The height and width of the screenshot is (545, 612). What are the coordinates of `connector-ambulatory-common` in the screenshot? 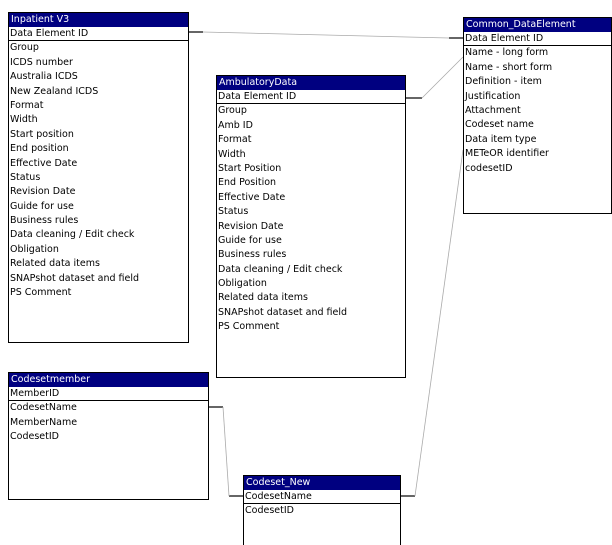 It's located at (442, 77).